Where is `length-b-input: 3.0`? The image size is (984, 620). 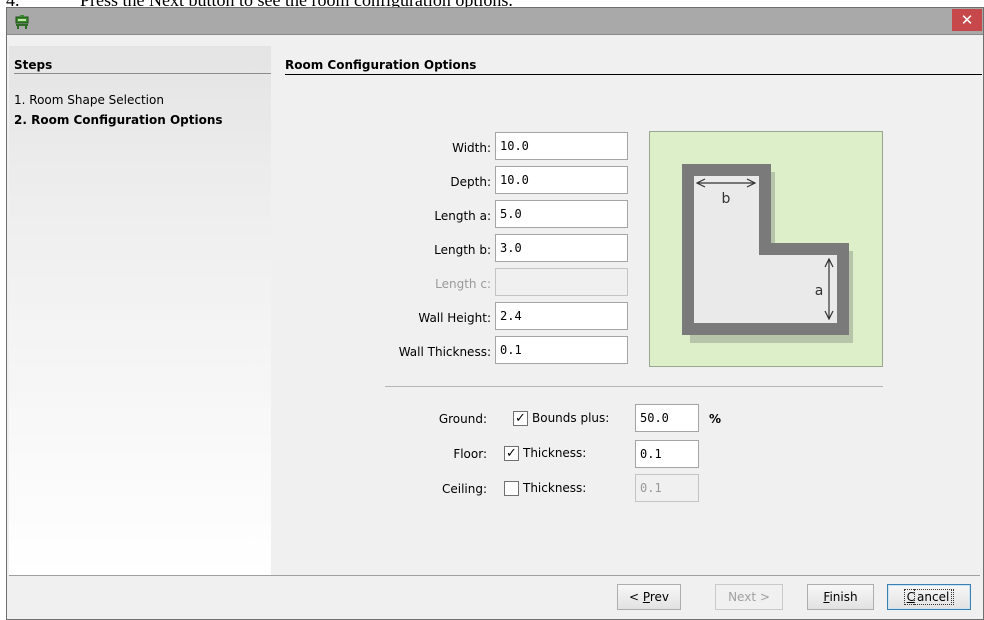
length-b-input: 3.0 is located at coordinates (561, 248).